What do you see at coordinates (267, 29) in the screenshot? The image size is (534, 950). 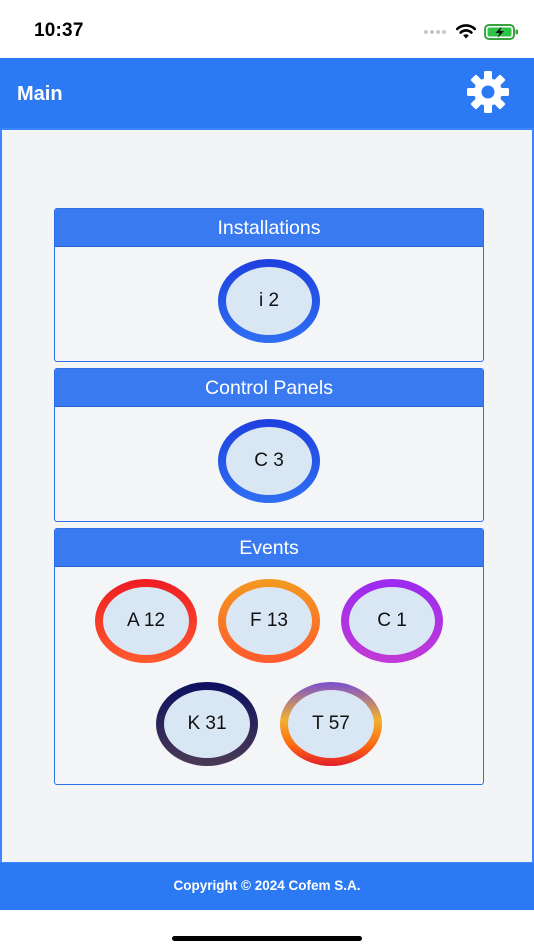 I see `status-bar: 10:37` at bounding box center [267, 29].